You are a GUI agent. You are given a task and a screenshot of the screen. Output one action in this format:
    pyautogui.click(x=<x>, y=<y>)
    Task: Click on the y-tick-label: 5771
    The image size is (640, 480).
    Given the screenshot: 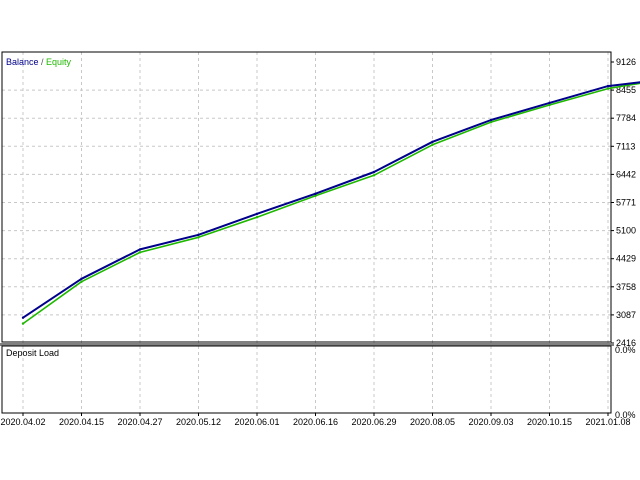 What is the action you would take?
    pyautogui.click(x=626, y=203)
    